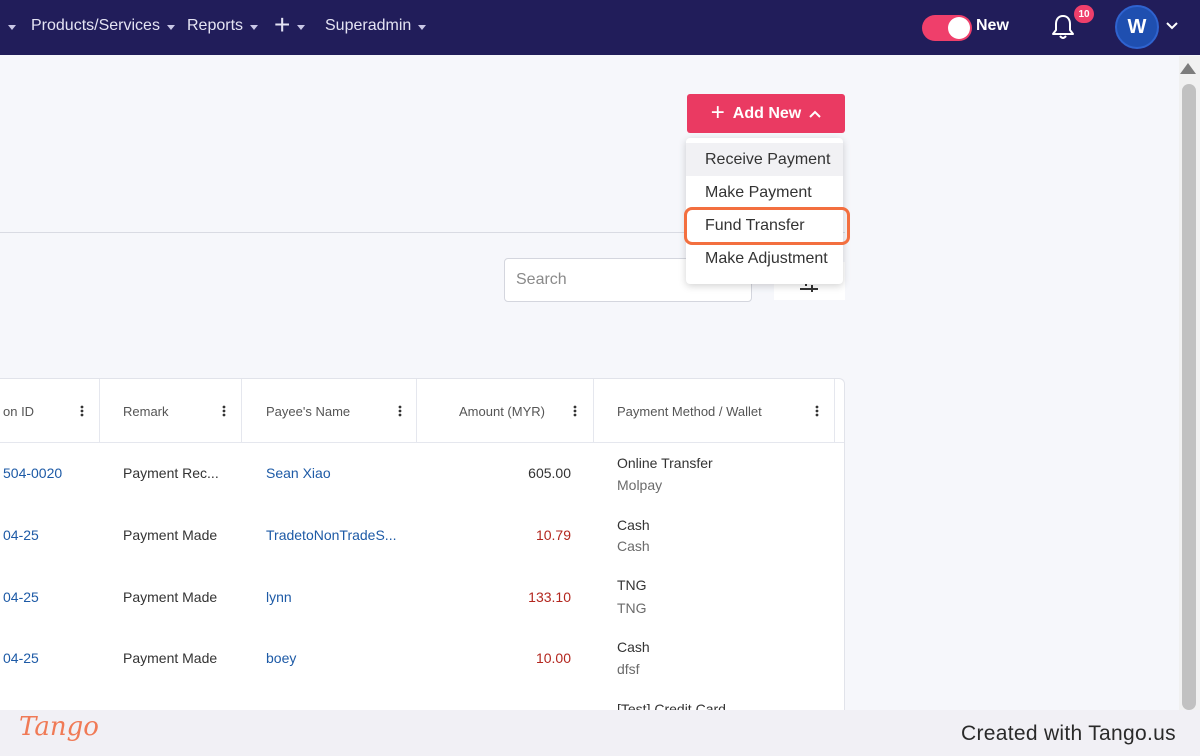 Image resolution: width=1200 pixels, height=756 pixels. I want to click on nav-label: Products/Services, so click(95, 25).